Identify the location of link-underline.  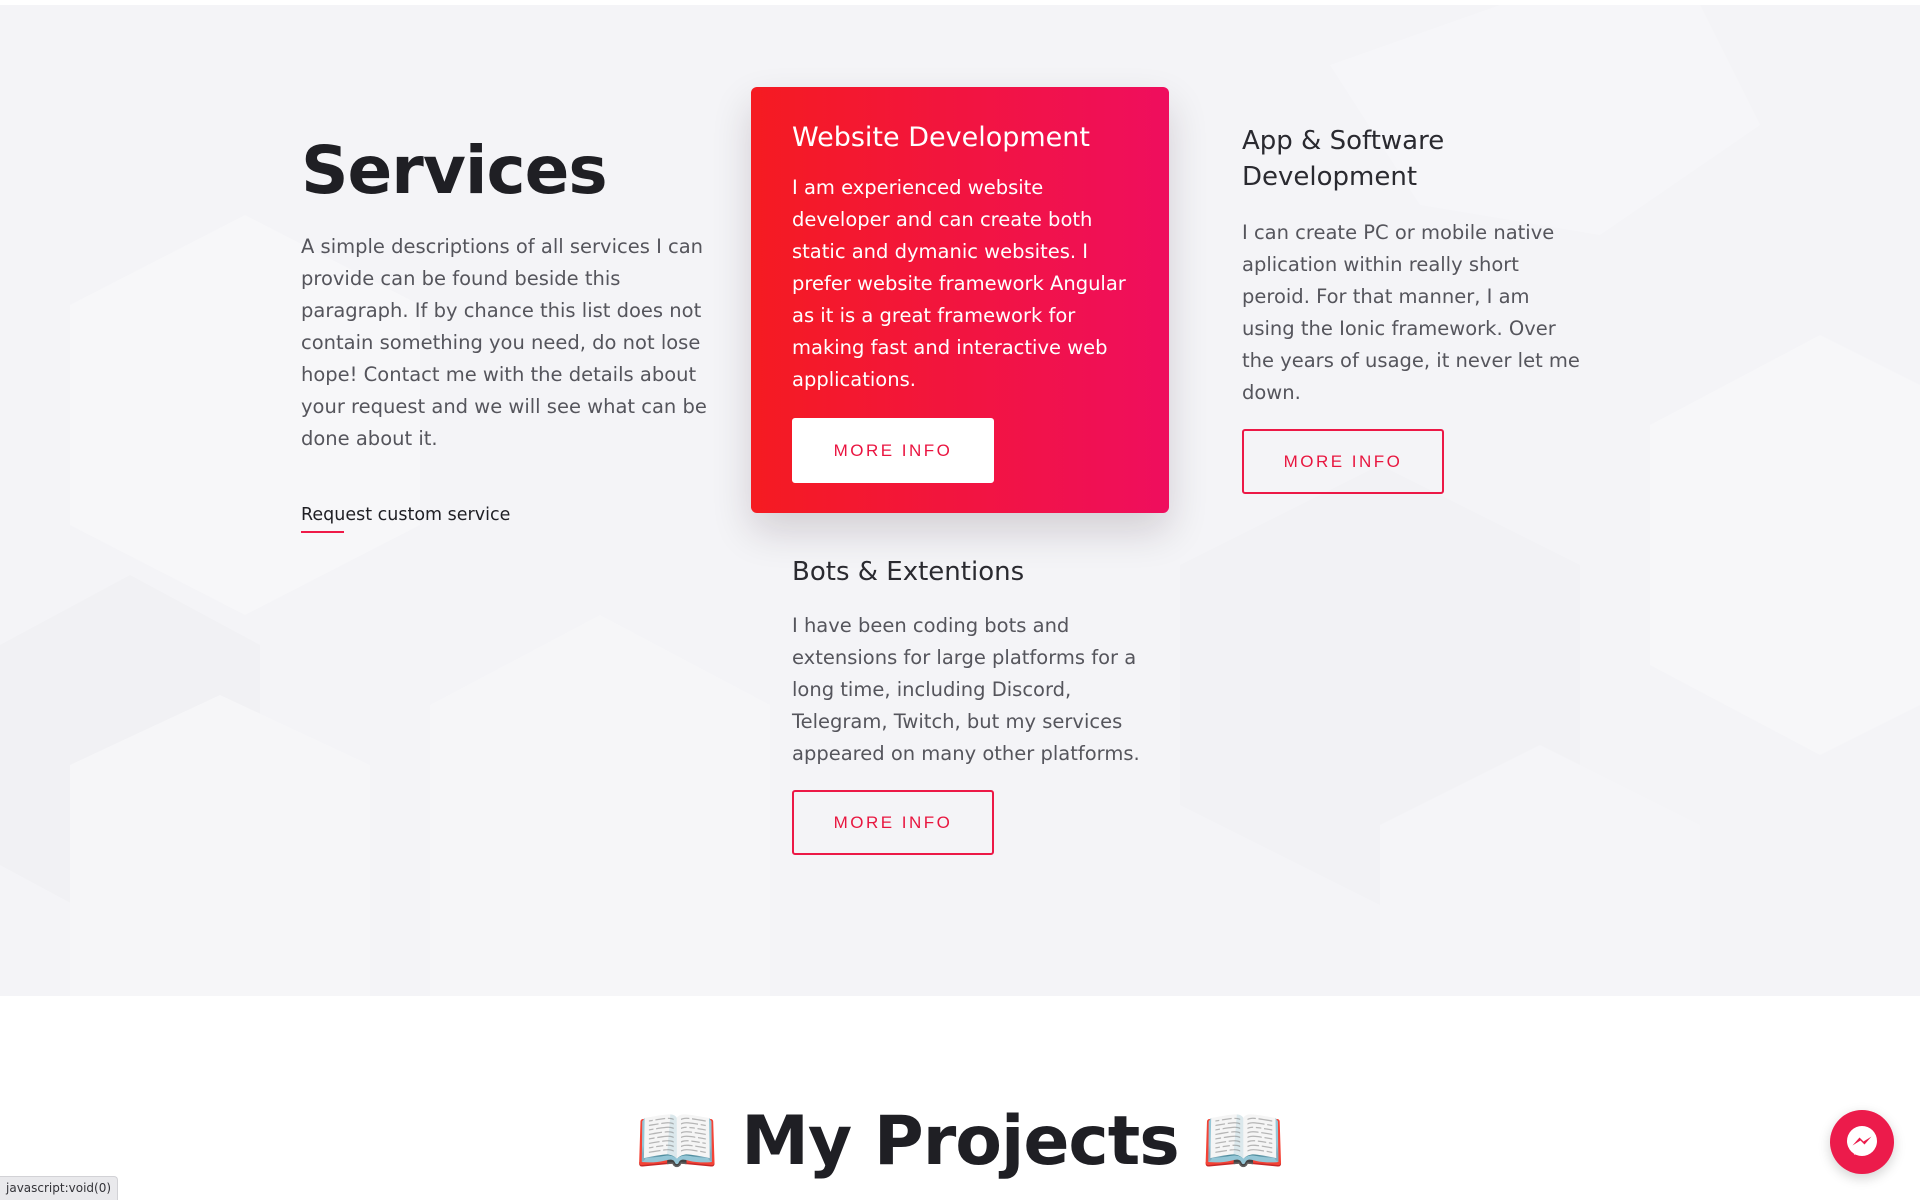
(322, 532).